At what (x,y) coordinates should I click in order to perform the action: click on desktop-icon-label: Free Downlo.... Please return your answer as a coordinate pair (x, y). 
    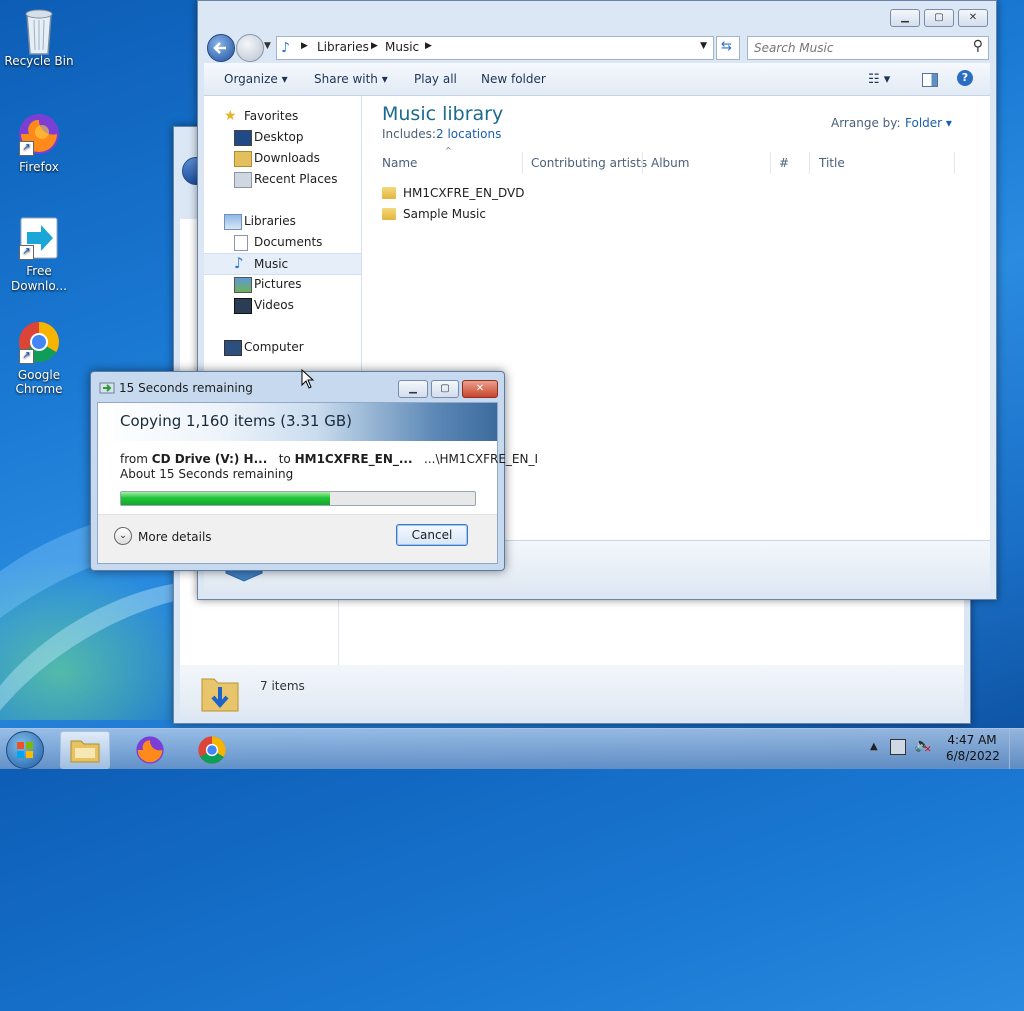
    Looking at the image, I should click on (39, 278).